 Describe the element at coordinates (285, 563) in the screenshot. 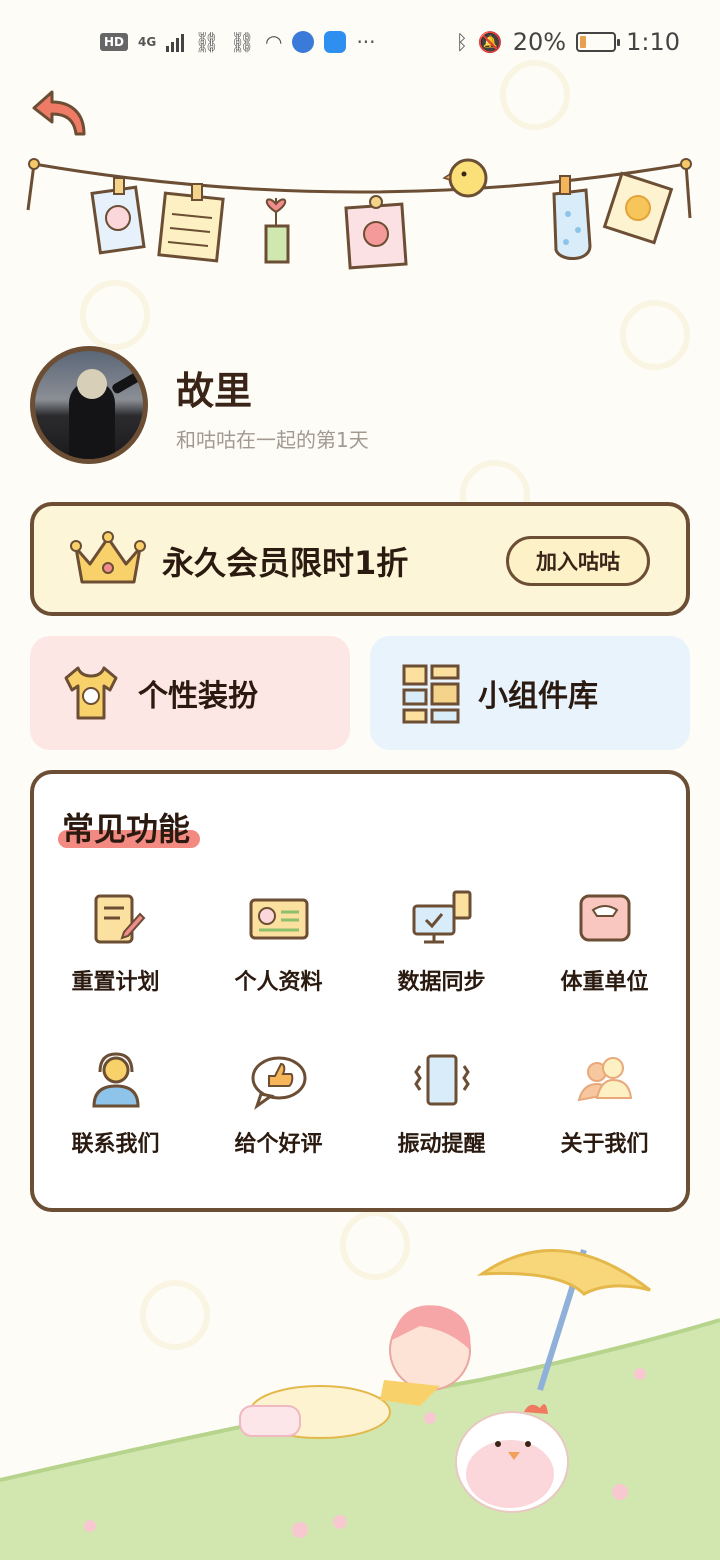

I see `vip-promo-text: 永久会员限时1折` at that location.